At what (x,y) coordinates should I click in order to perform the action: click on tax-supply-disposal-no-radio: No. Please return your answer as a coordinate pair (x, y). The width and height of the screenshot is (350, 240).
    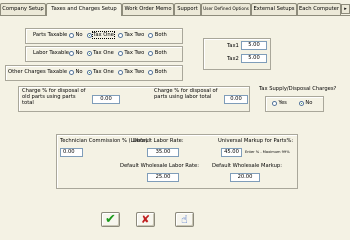
    Looking at the image, I should click on (305, 103).